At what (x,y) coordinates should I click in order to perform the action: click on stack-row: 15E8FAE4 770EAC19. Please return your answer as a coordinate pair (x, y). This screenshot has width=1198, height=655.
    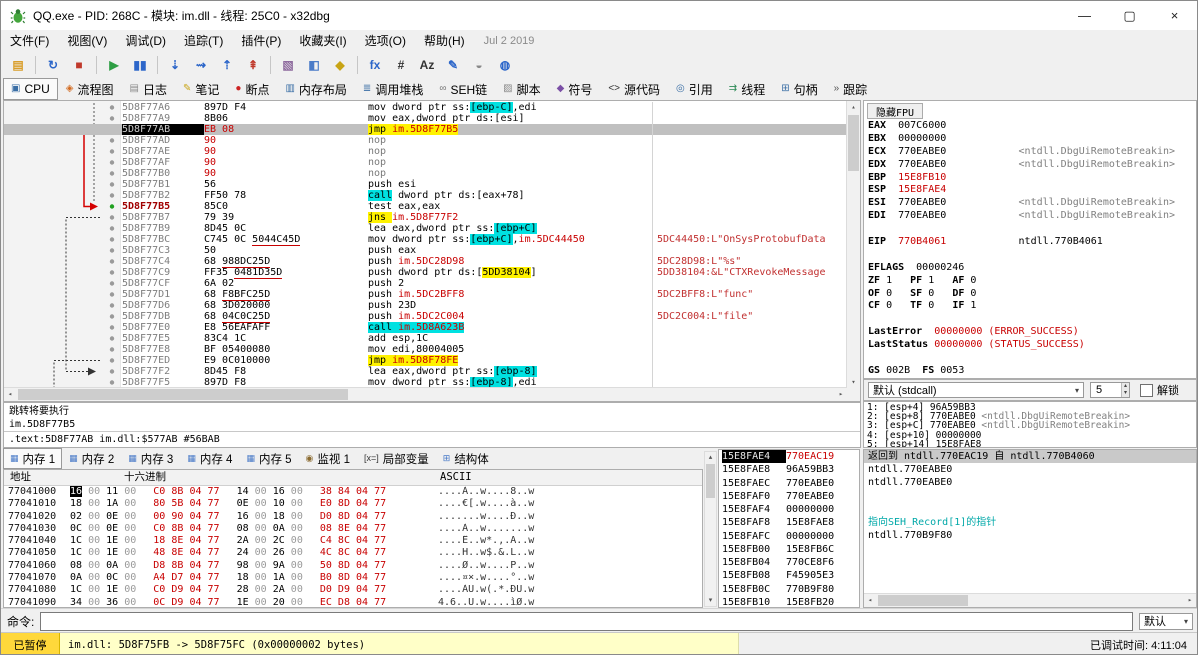
    Looking at the image, I should click on (789, 457).